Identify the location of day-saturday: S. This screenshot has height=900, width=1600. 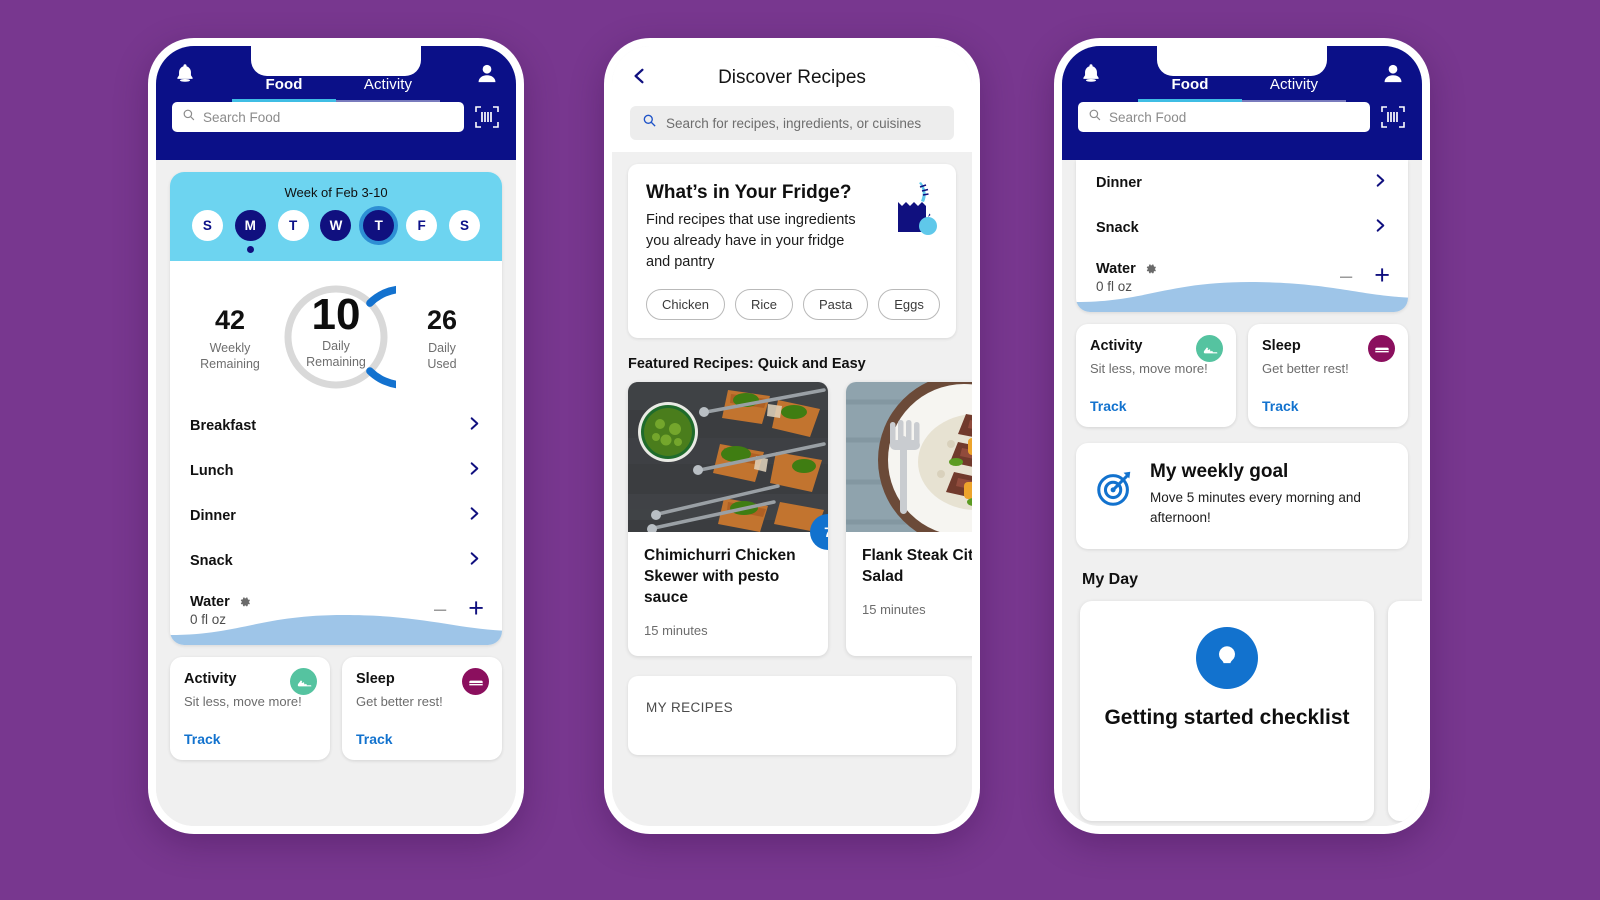
(464, 225).